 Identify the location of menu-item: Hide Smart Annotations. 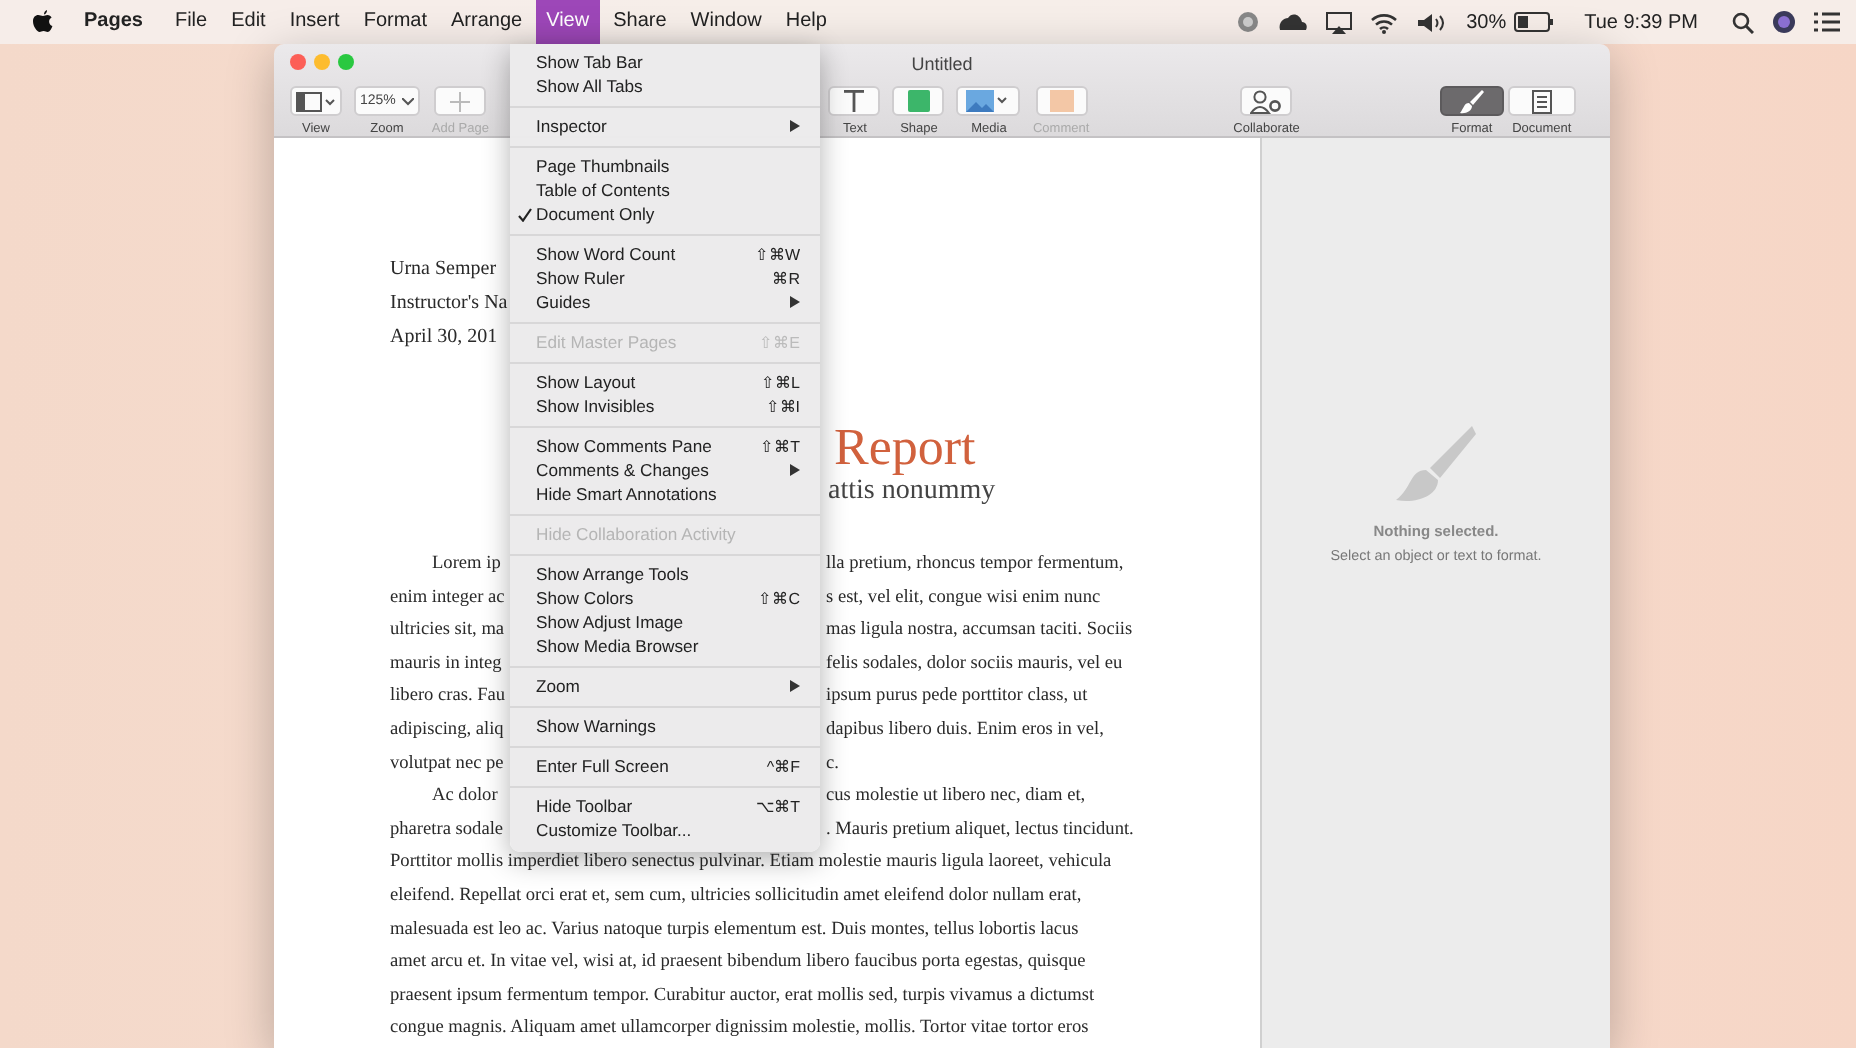
(665, 494).